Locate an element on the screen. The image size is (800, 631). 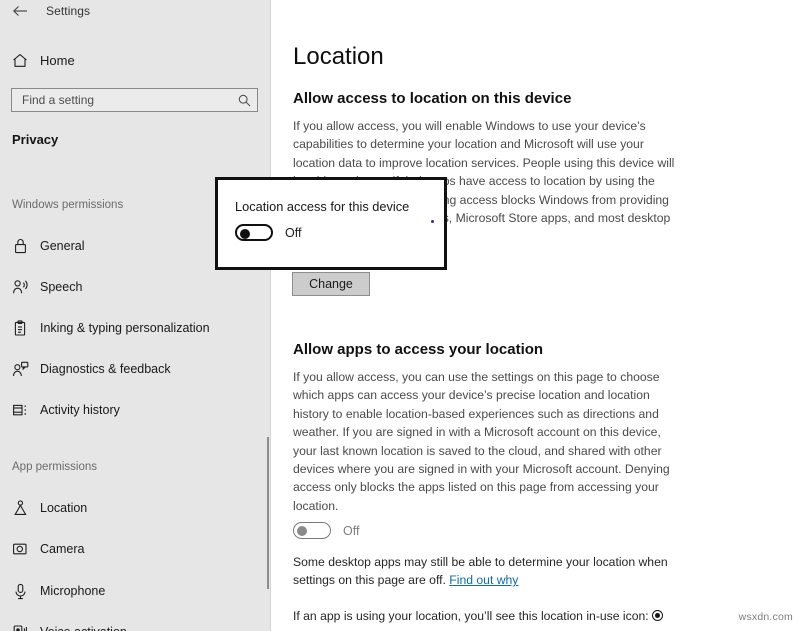
sidebar-item-label-general: General is located at coordinates (62, 246).